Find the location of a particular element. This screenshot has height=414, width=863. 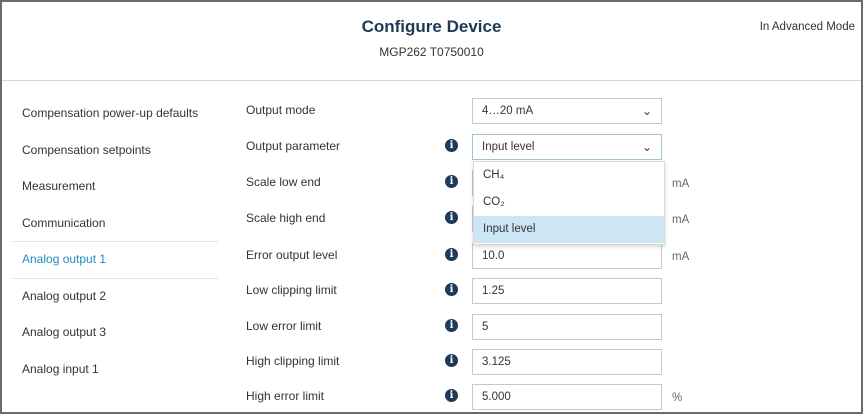

output-mode-value: 4…20 mA is located at coordinates (508, 111).